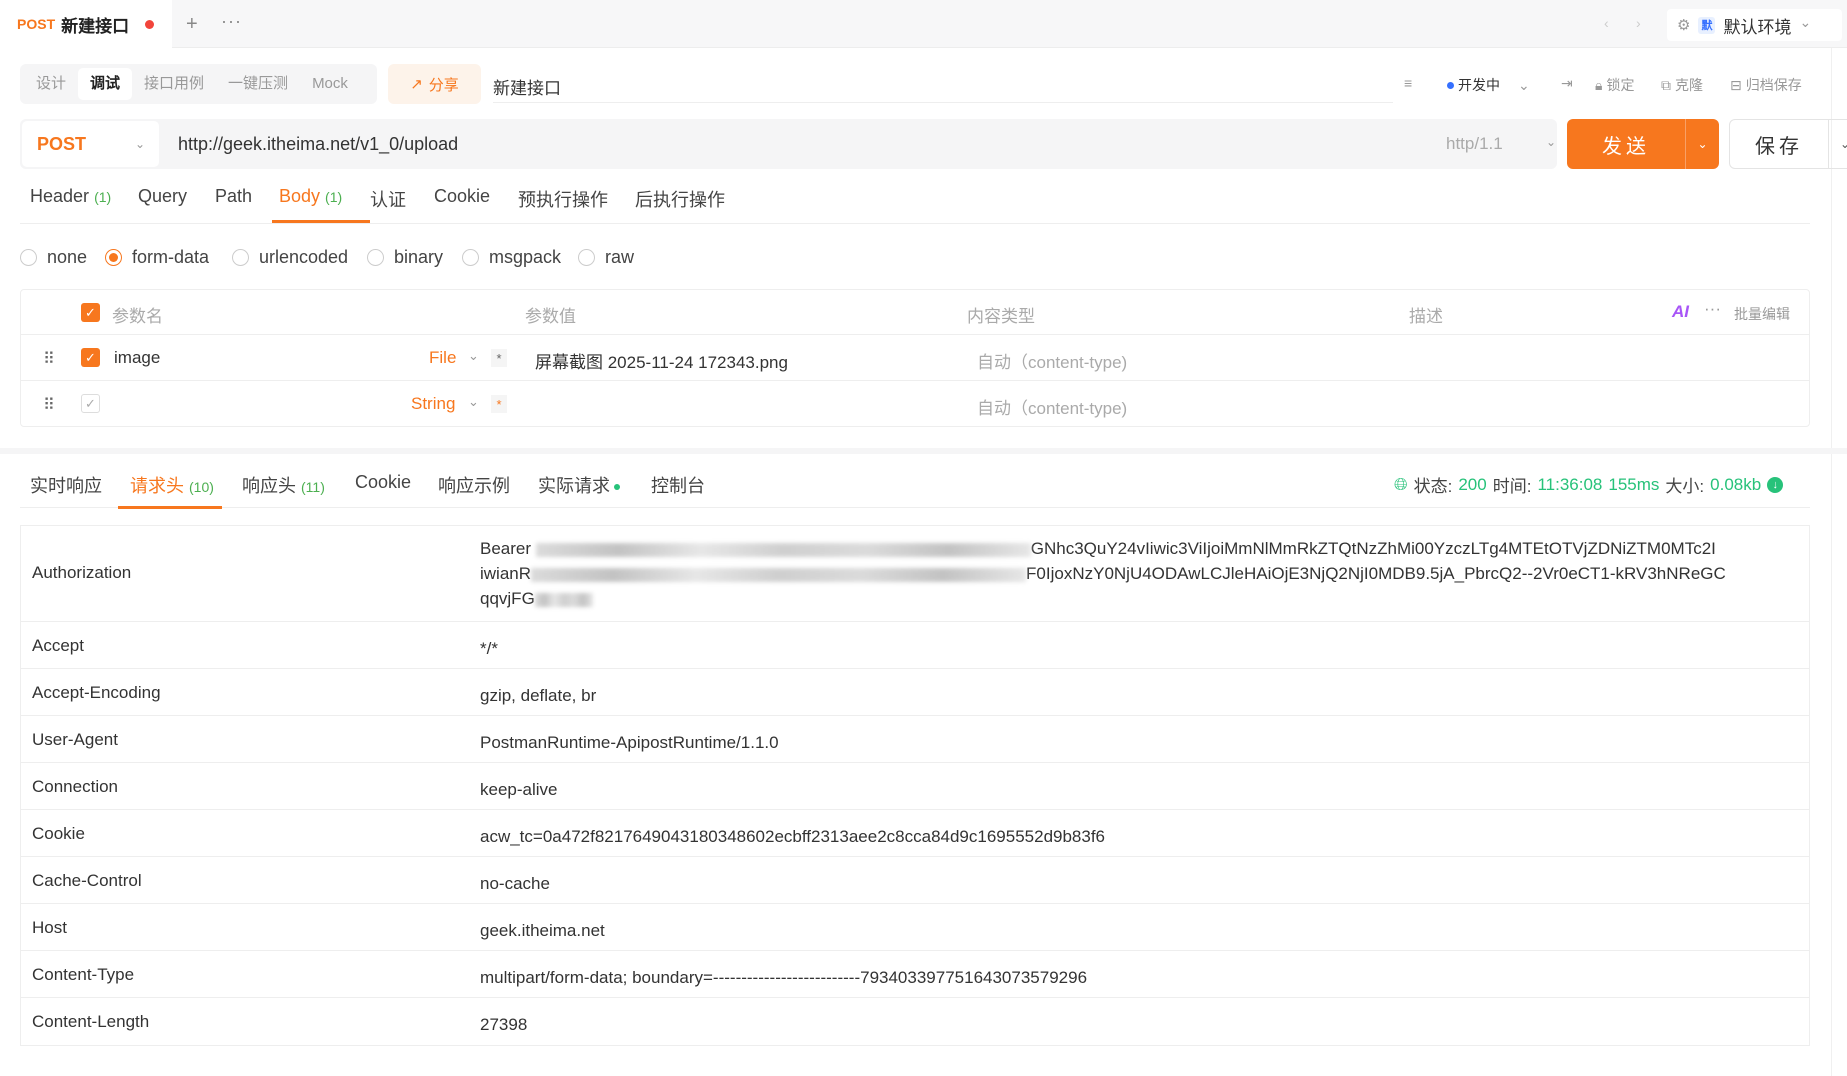  What do you see at coordinates (90, 312) in the screenshot?
I see `select-all-checkbox: ✓` at bounding box center [90, 312].